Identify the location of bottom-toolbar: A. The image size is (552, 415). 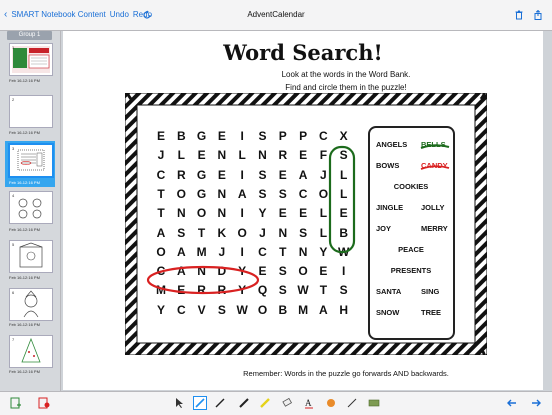
(276, 403).